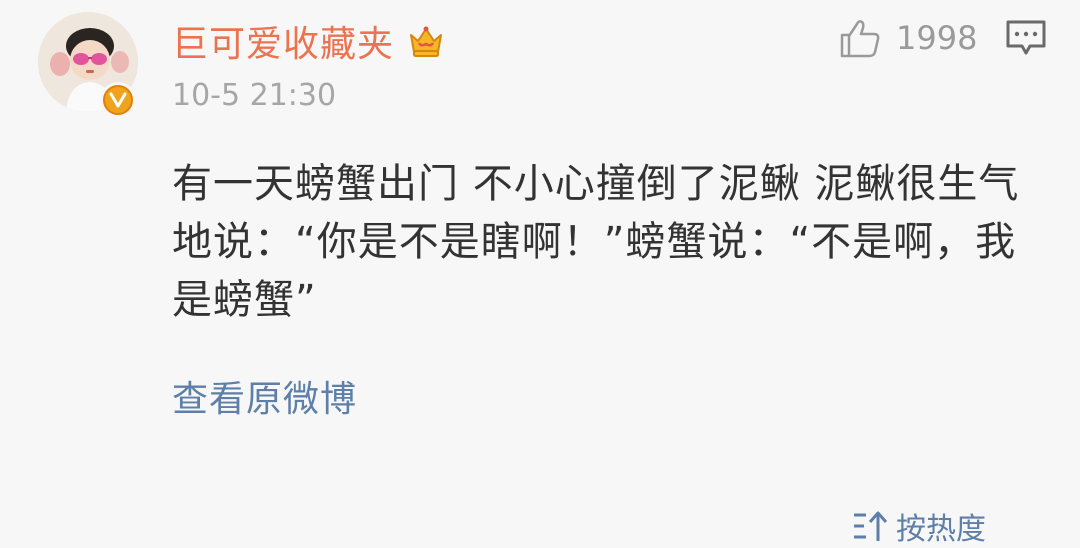  I want to click on sort-label: 按热度, so click(941, 529).